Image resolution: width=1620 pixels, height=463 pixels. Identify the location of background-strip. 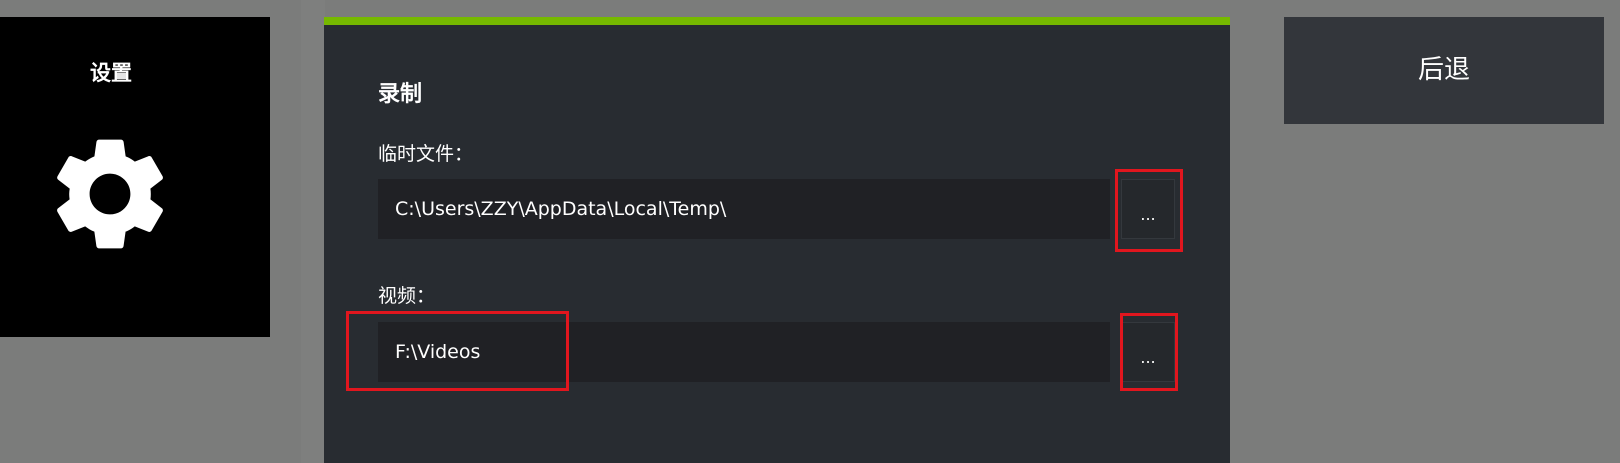
(313, 231).